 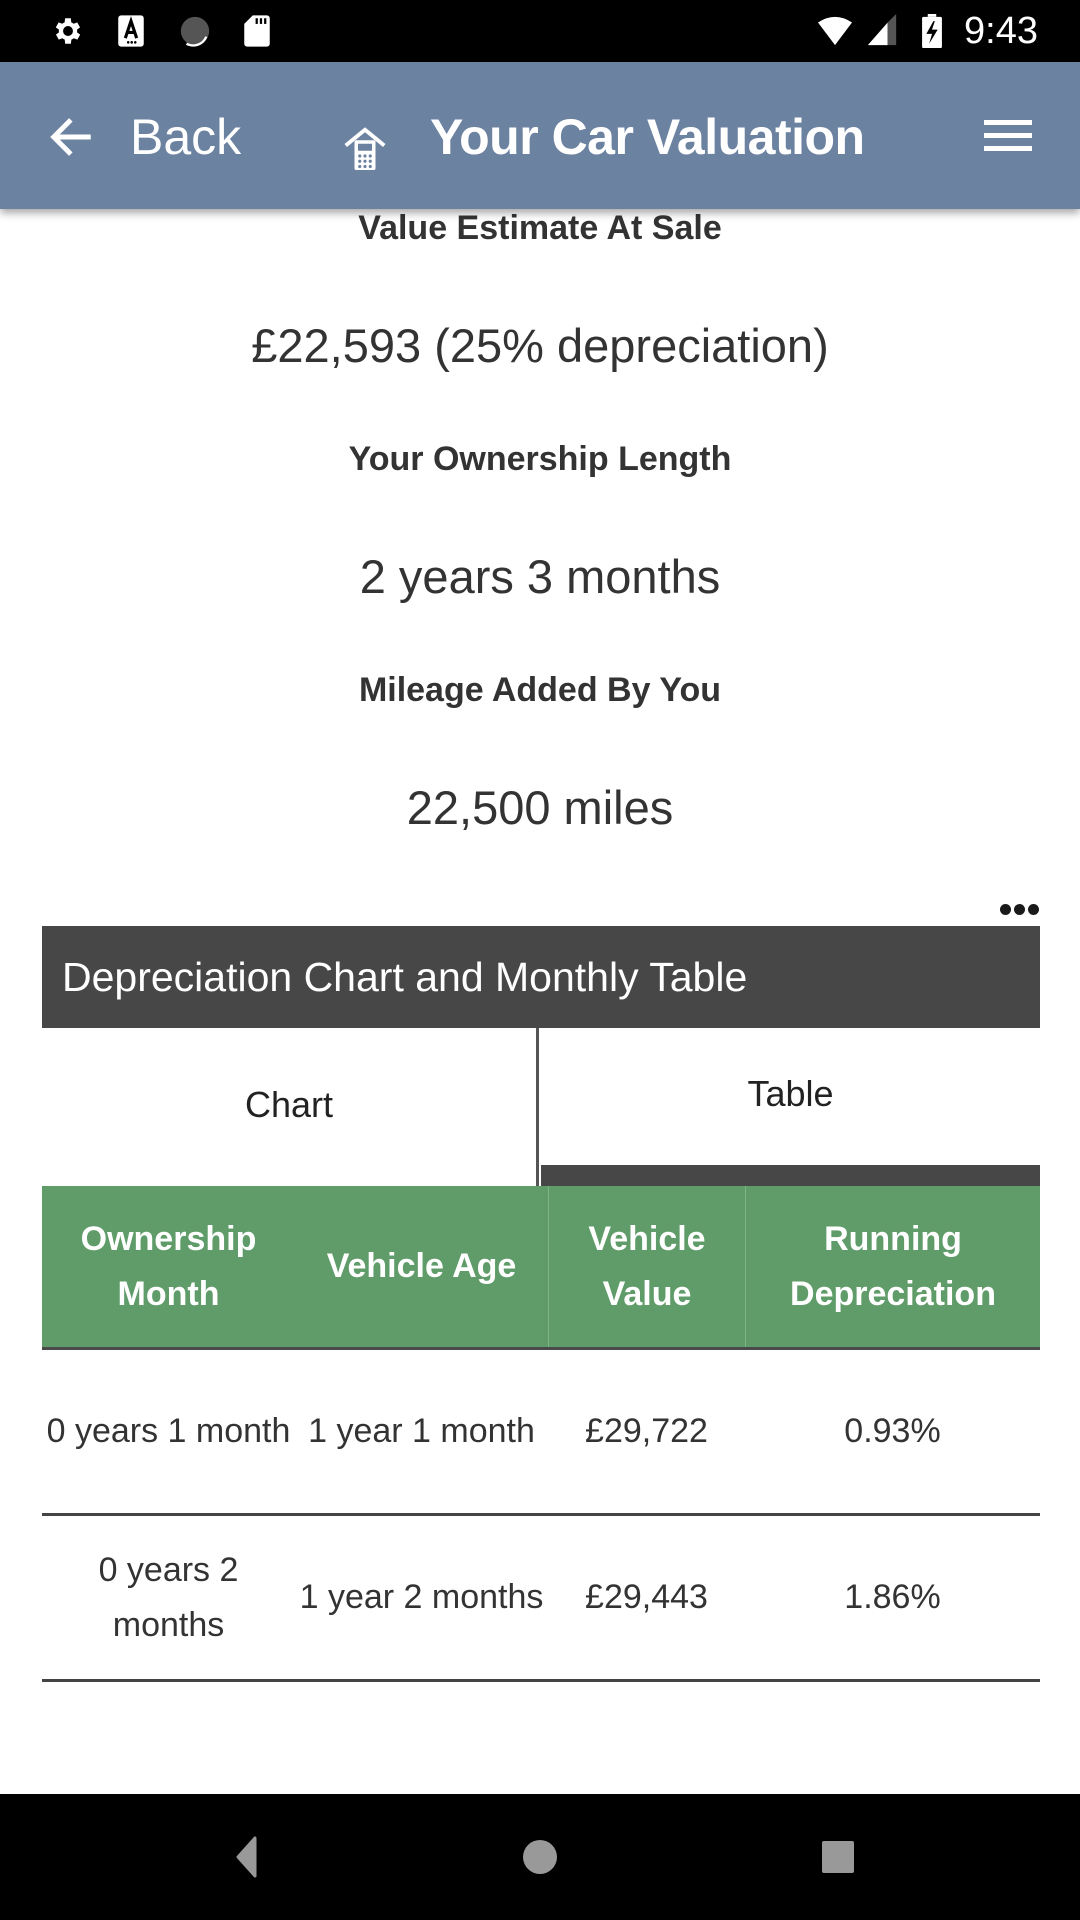 I want to click on mileage-added-value: 22,500 miles, so click(x=540, y=807).